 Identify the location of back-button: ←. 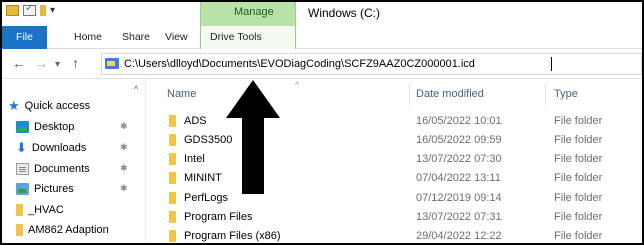
(19, 63).